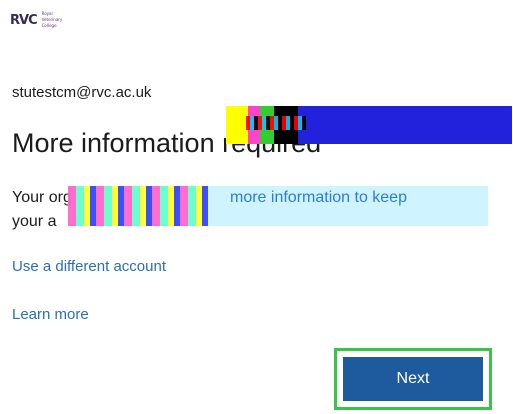 Image resolution: width=513 pixels, height=414 pixels. I want to click on logo-wordmark: Royal Veterinary College, so click(52, 20).